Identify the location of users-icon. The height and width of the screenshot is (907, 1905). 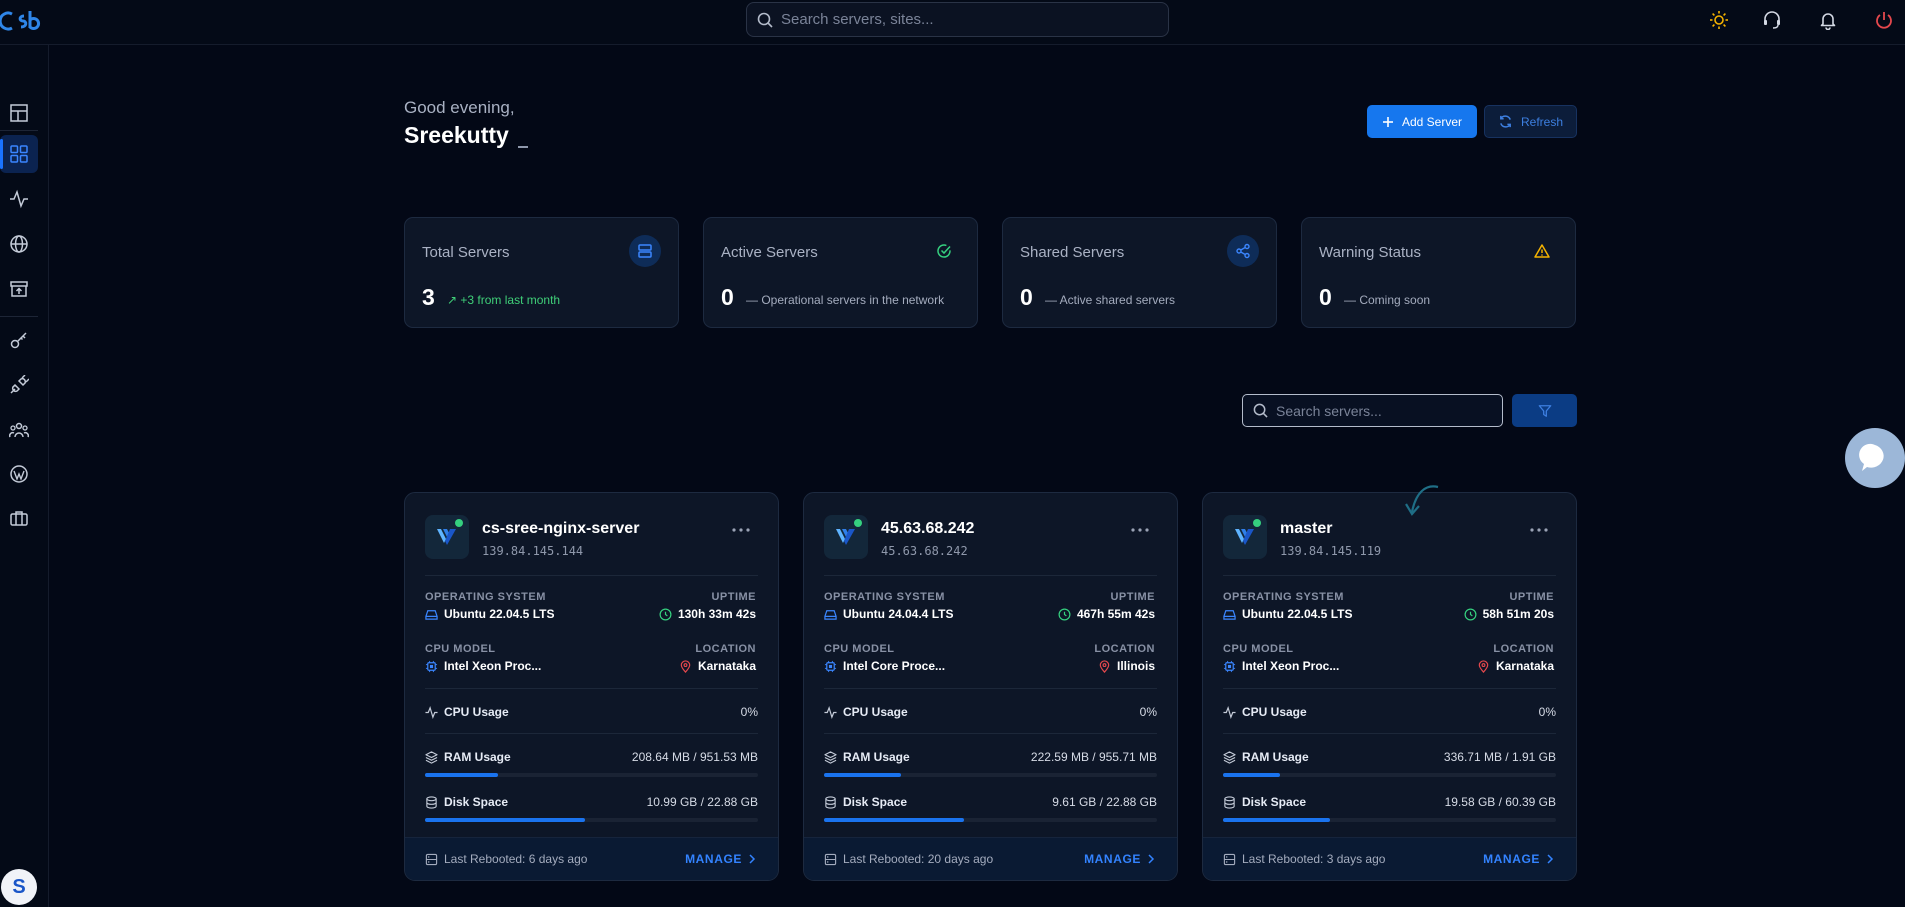
(19, 430).